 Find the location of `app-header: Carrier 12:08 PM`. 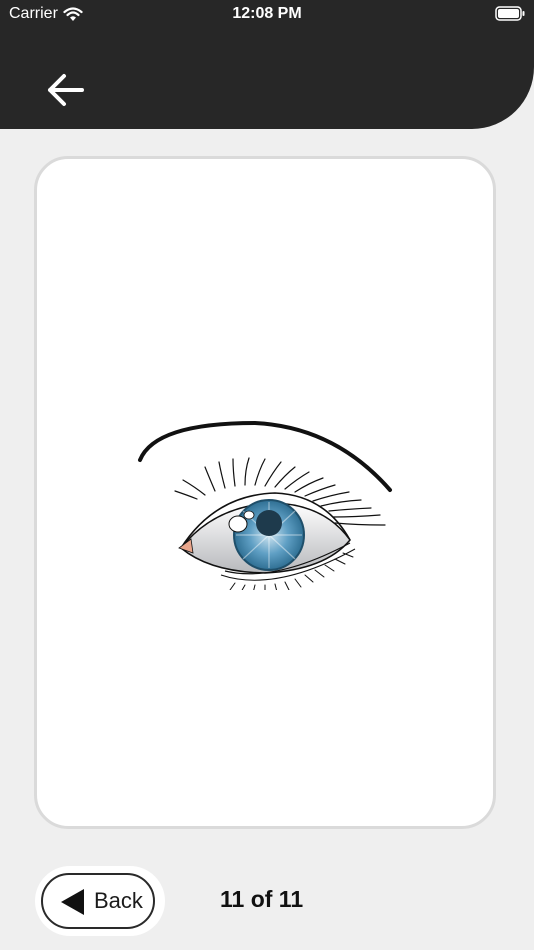

app-header: Carrier 12:08 PM is located at coordinates (267, 64).